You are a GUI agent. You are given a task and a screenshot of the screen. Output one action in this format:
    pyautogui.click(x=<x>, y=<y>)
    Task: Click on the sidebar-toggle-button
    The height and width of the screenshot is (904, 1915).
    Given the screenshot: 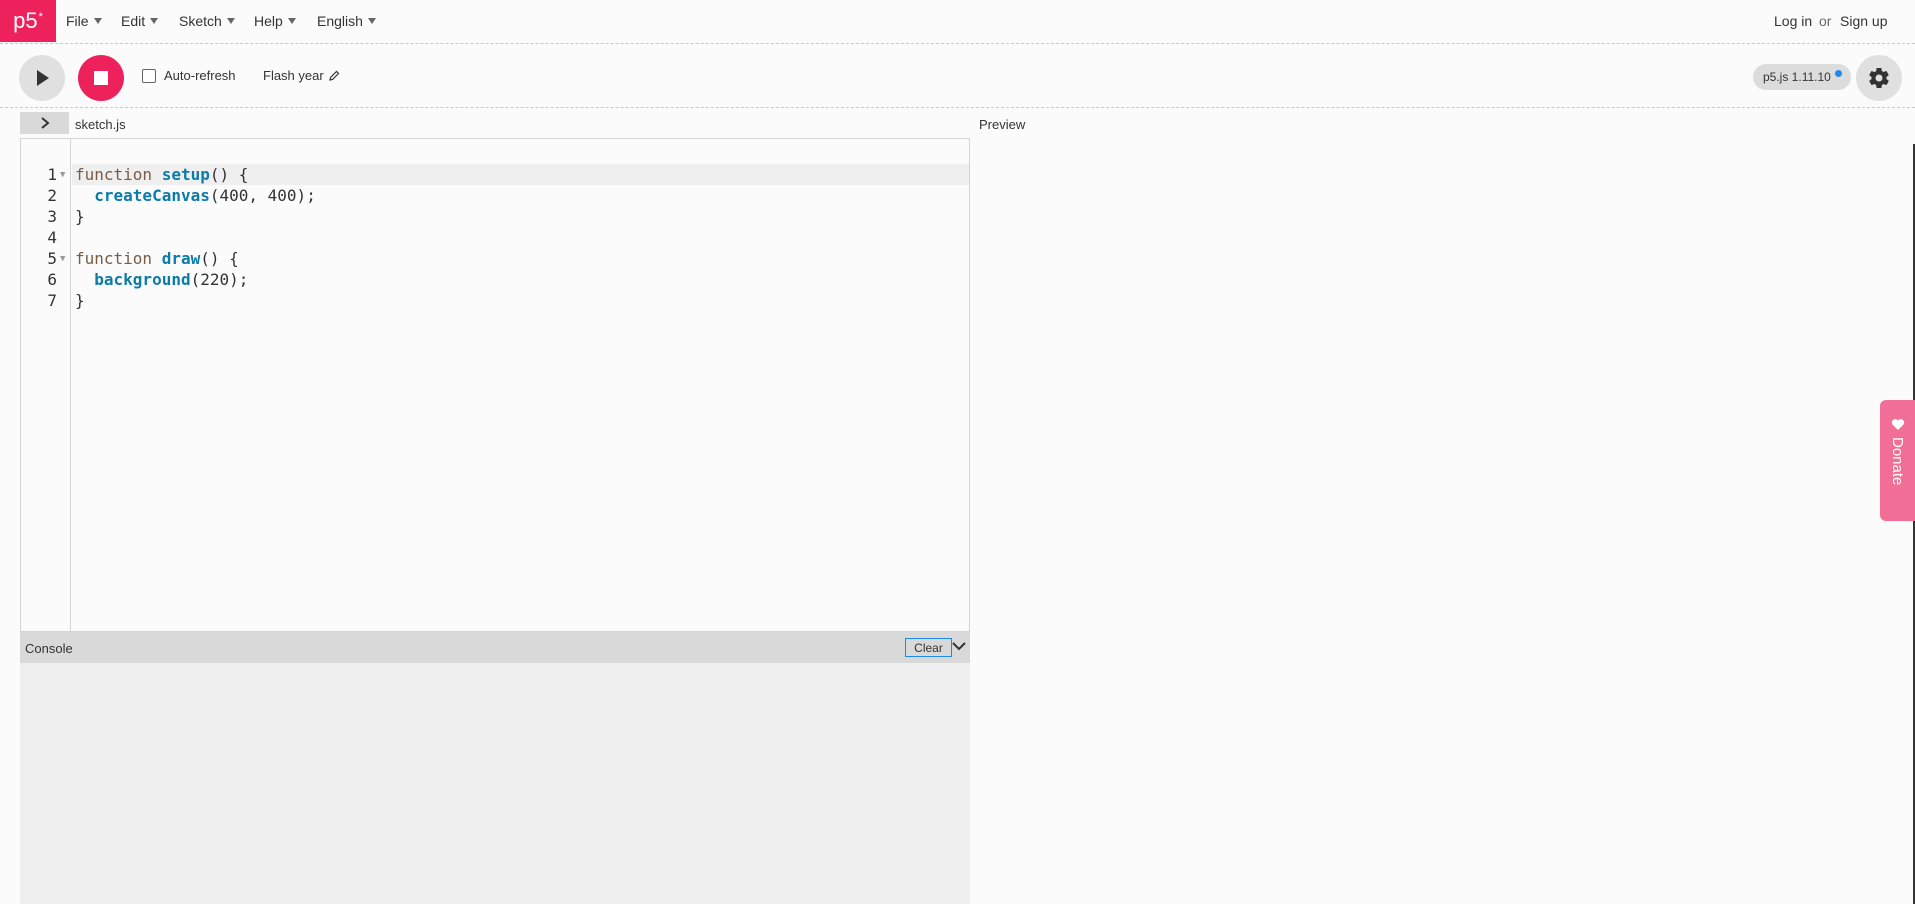 What is the action you would take?
    pyautogui.click(x=44, y=123)
    